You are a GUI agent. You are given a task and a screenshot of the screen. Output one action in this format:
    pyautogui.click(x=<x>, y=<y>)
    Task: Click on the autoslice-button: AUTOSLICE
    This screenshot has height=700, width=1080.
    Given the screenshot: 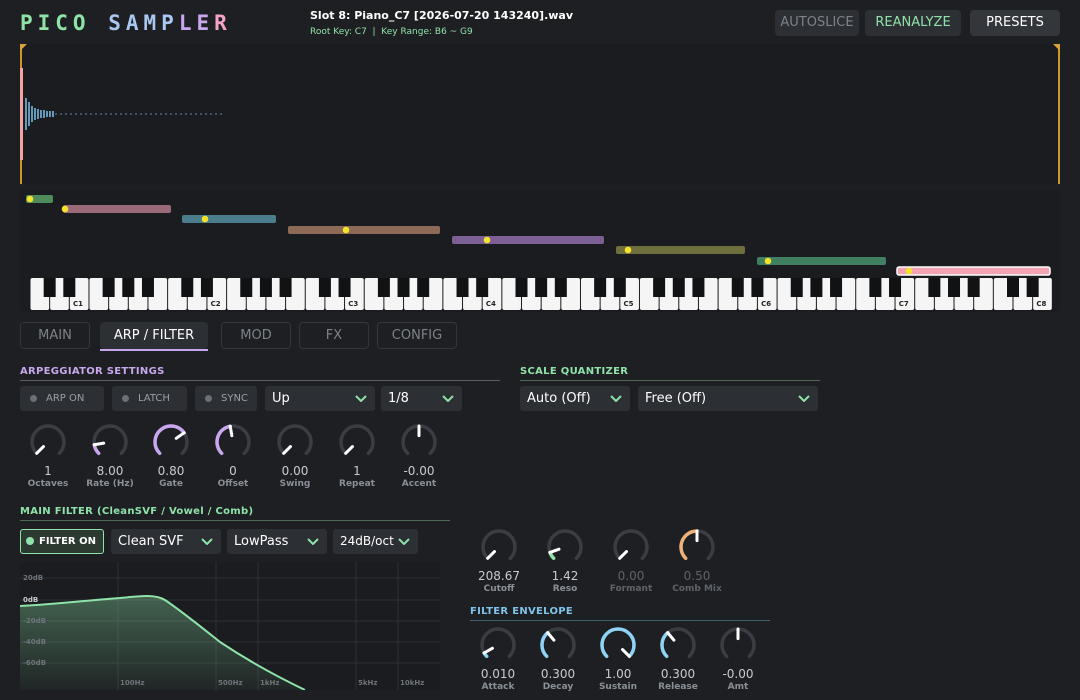 What is the action you would take?
    pyautogui.click(x=817, y=23)
    